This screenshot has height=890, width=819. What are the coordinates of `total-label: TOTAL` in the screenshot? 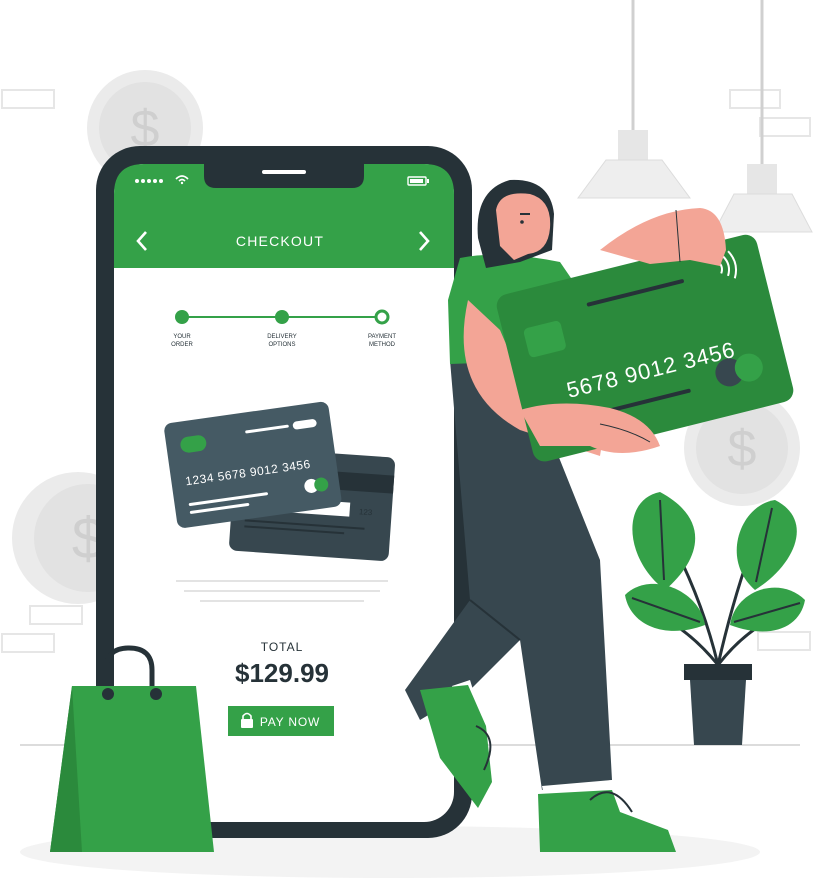 It's located at (282, 647).